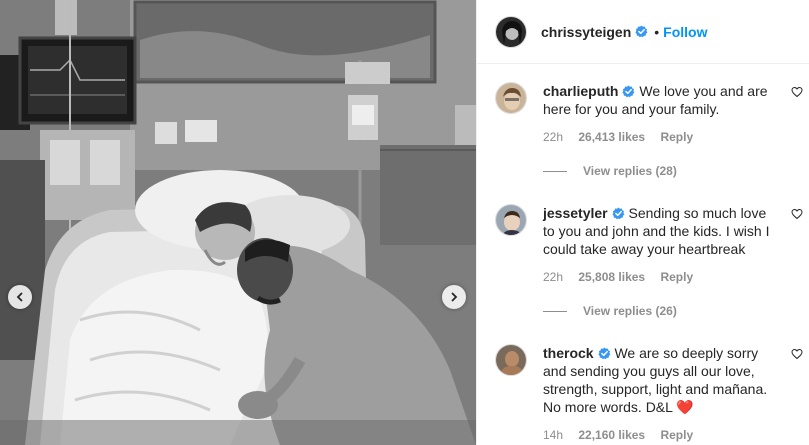  Describe the element at coordinates (611, 137) in the screenshot. I see `comment-likes: 26,413 likes` at that location.